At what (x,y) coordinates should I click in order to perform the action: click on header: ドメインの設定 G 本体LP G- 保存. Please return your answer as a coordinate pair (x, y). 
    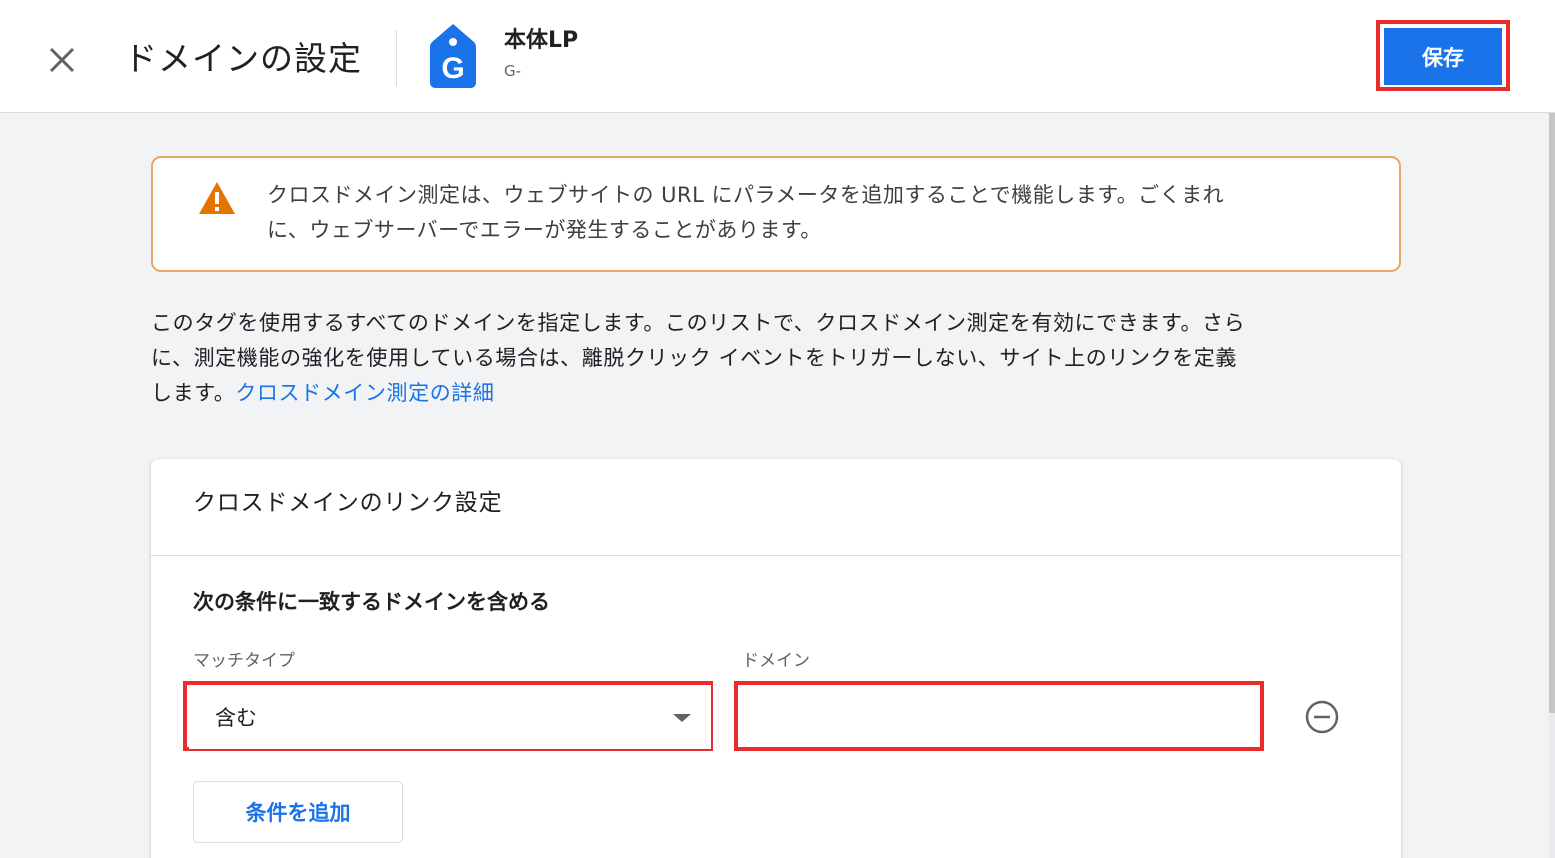
    Looking at the image, I should click on (777, 56).